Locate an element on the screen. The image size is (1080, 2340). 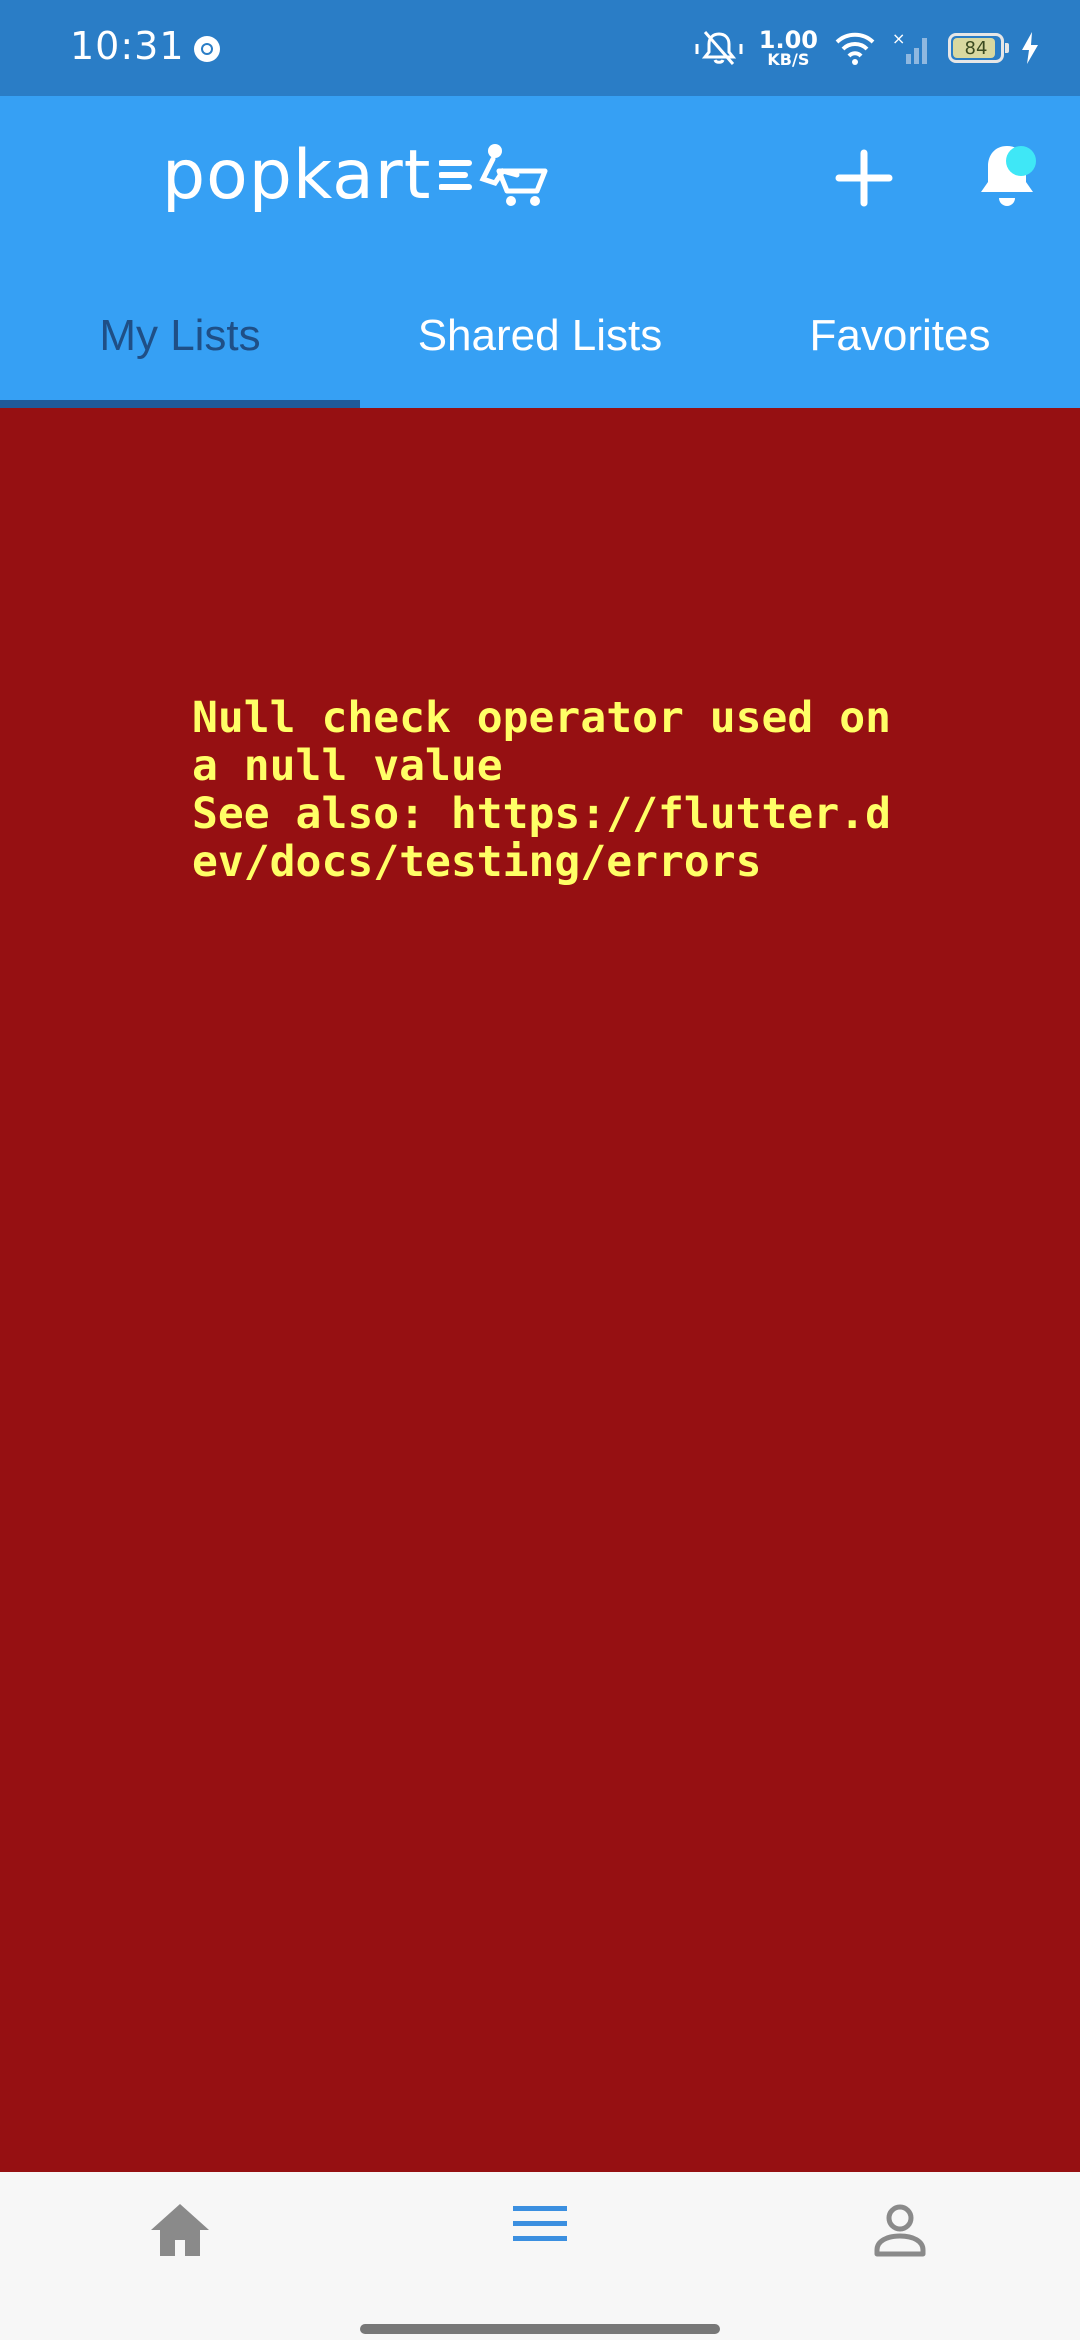
status-time: 10:31 is located at coordinates (127, 46).